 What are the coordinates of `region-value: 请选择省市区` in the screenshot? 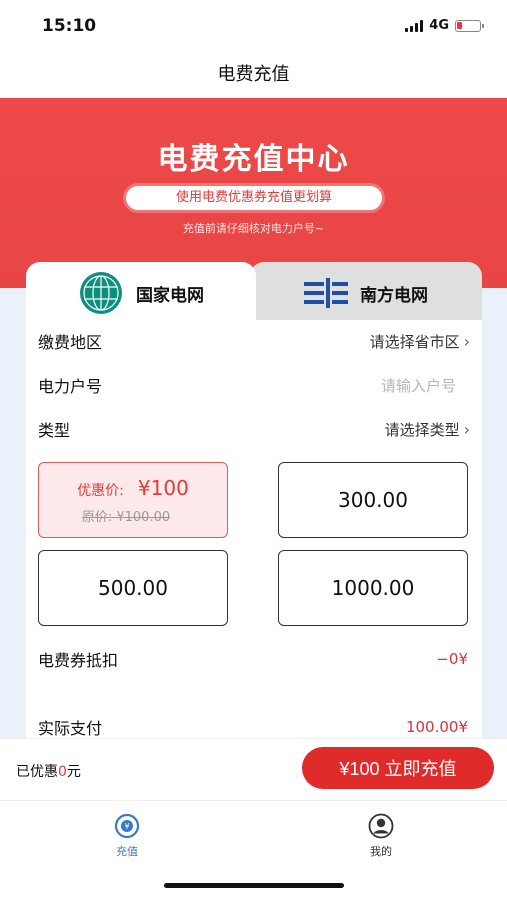 It's located at (414, 341).